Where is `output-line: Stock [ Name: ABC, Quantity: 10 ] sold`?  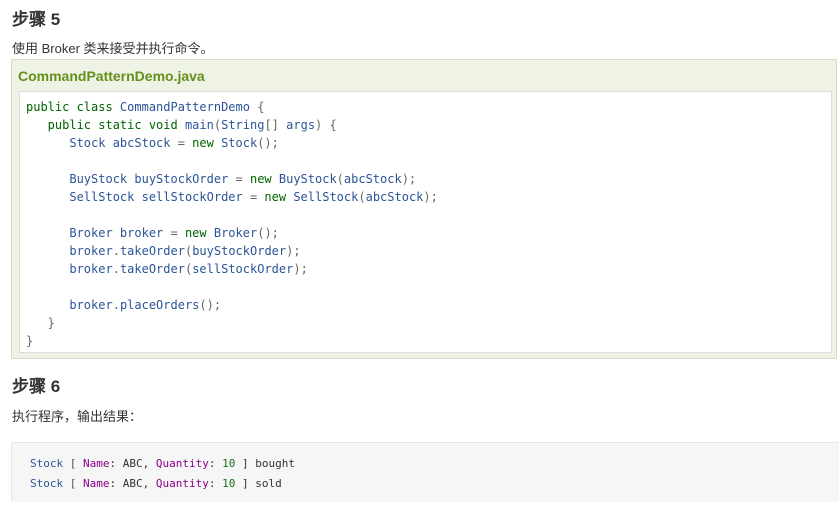
output-line: Stock [ Name: ABC, Quantity: 10 ] sold is located at coordinates (156, 483).